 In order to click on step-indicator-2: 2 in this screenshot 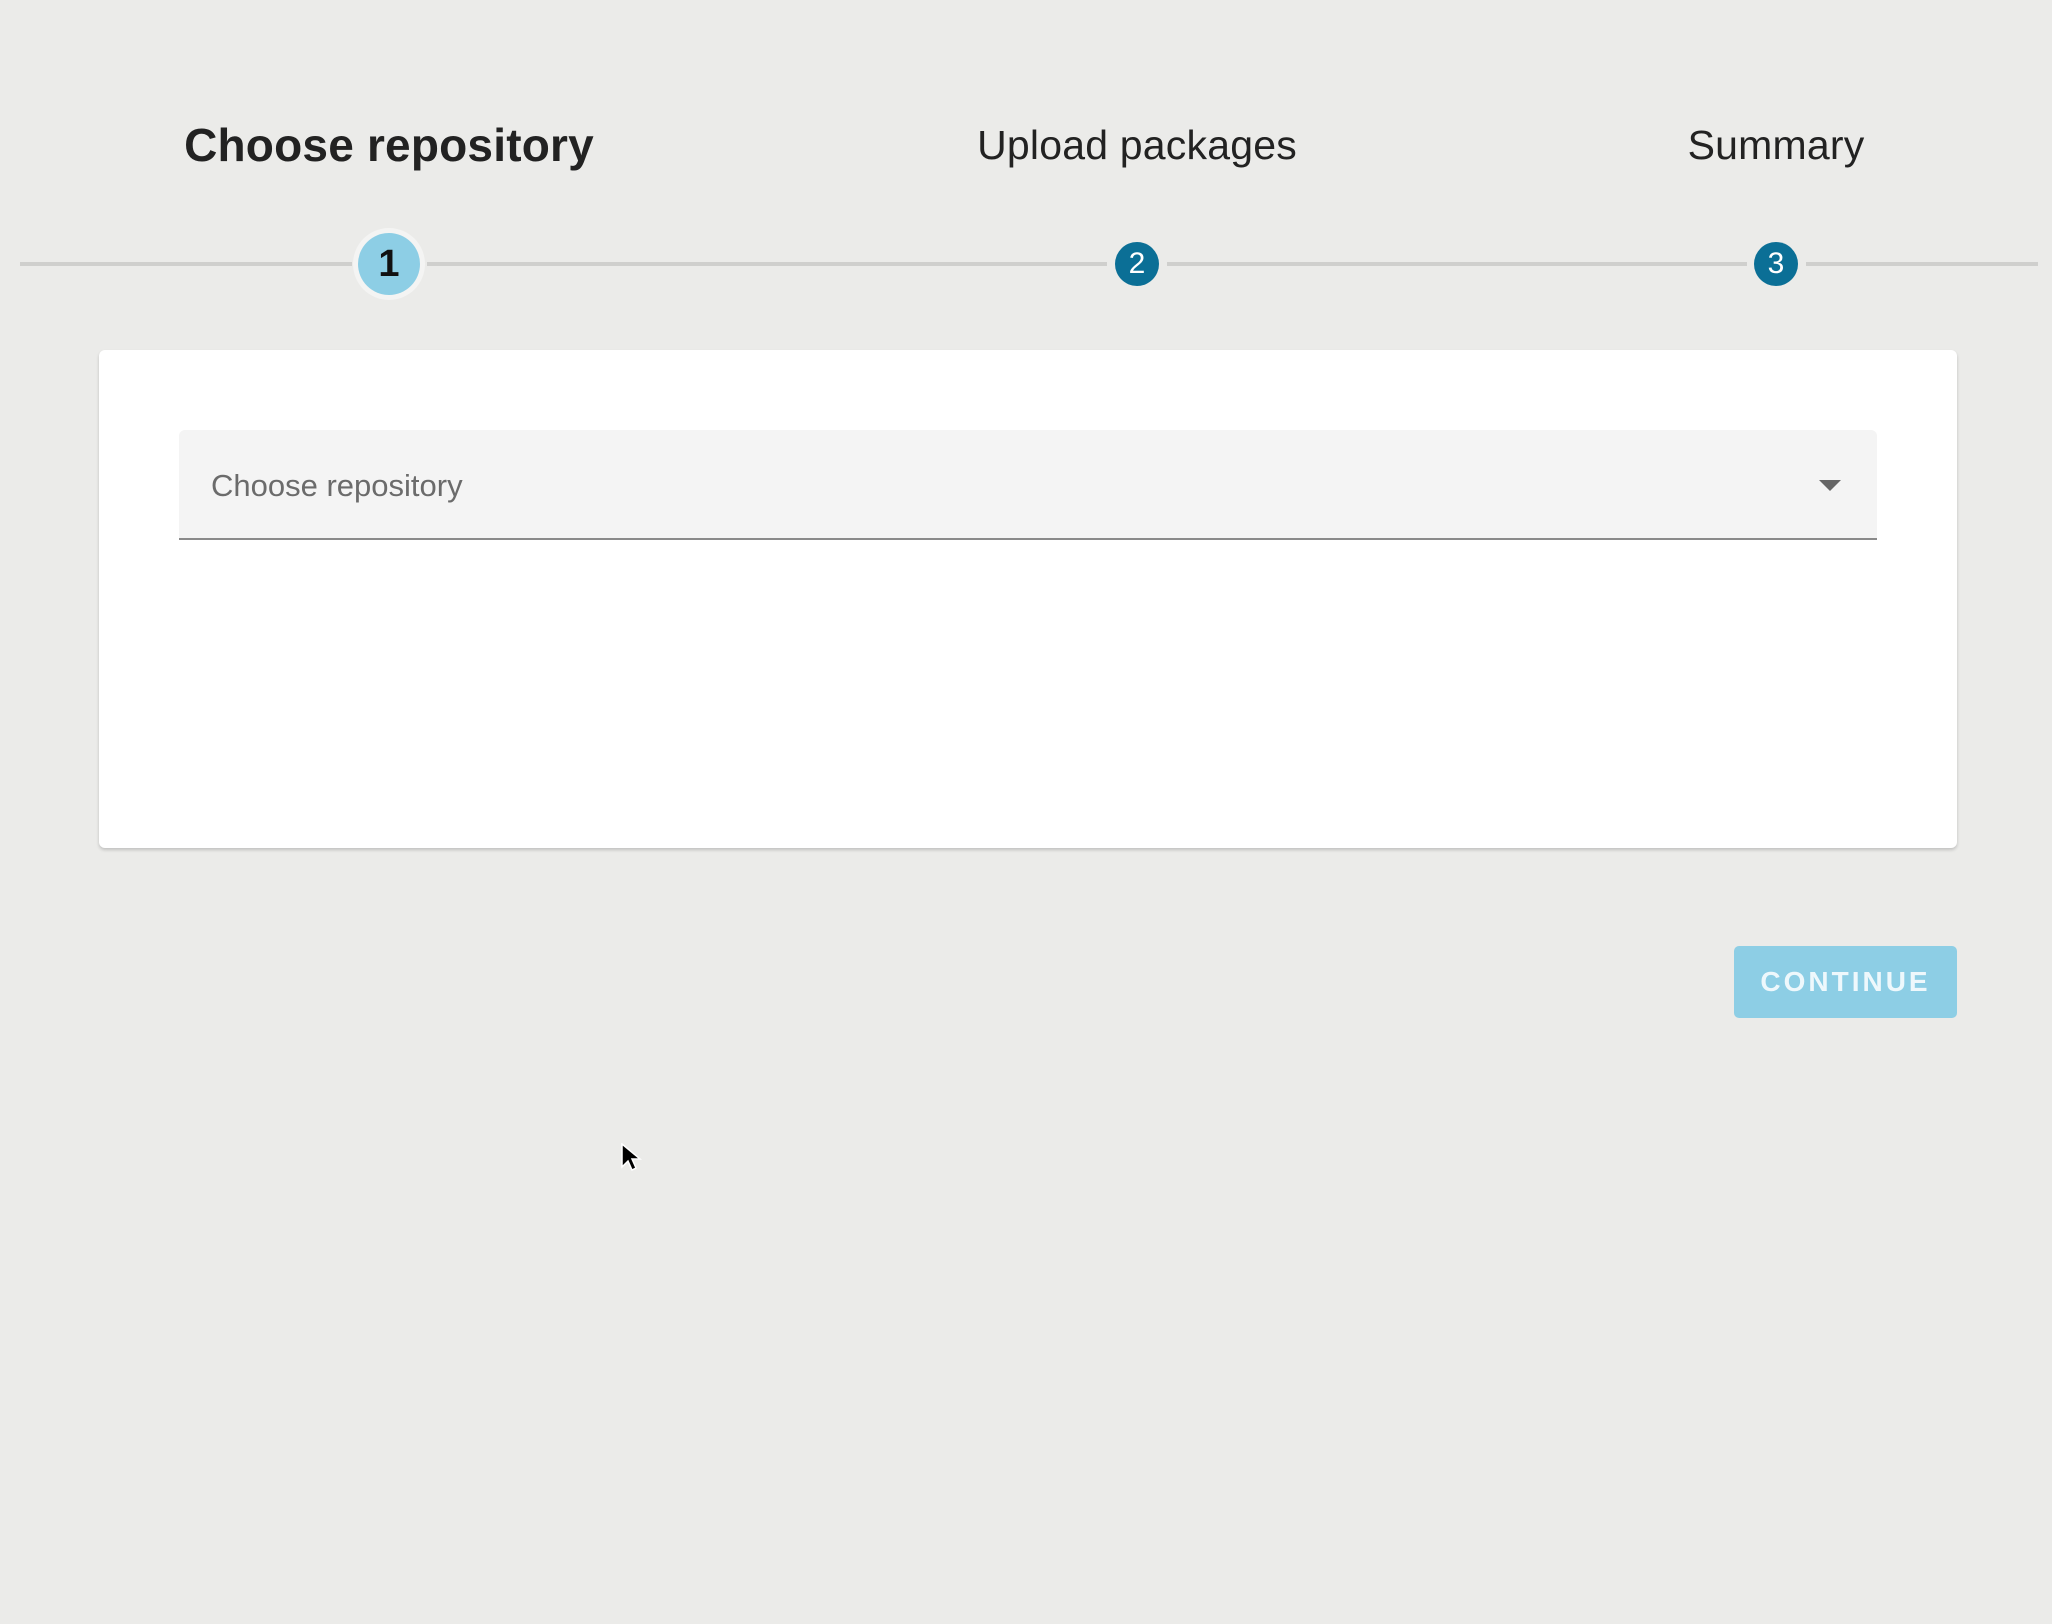, I will do `click(1137, 264)`.